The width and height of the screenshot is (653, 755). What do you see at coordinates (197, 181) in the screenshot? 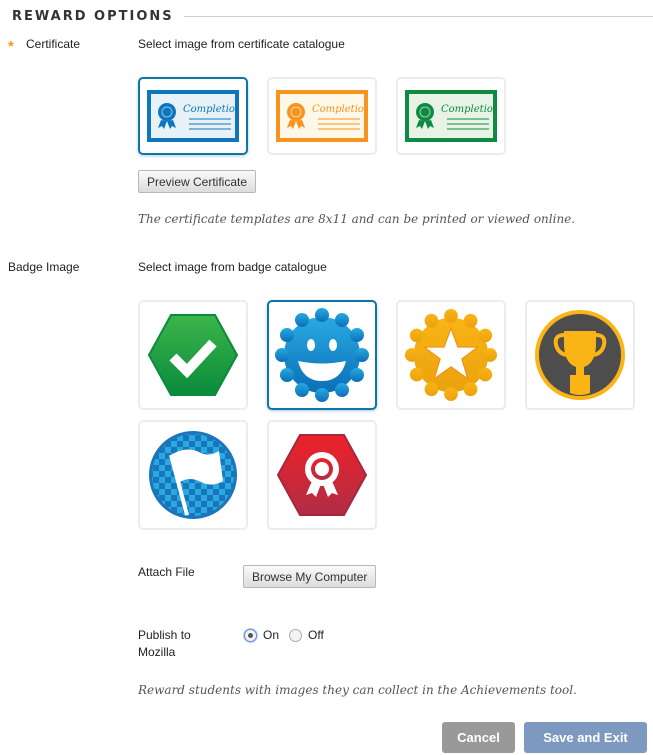
I see `preview-certificate-button: Preview Certificate` at bounding box center [197, 181].